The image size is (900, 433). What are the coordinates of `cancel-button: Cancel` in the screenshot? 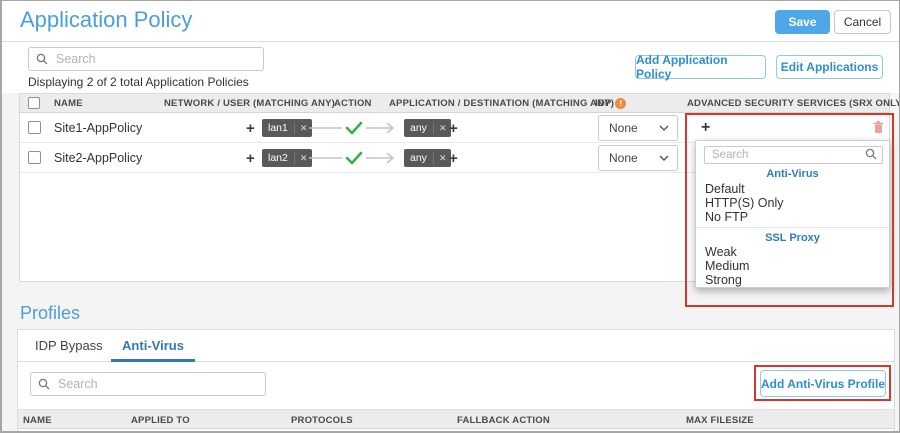 It's located at (862, 22).